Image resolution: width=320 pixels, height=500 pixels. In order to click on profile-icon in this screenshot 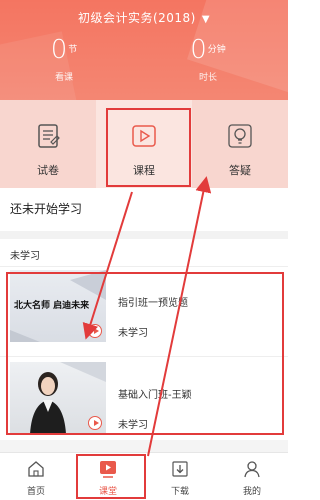, I will do `click(252, 469)`.